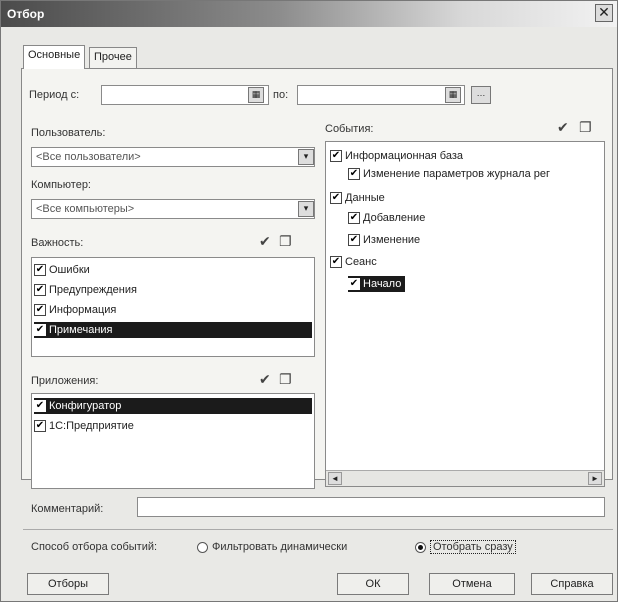 The width and height of the screenshot is (618, 602). Describe the element at coordinates (83, 310) in the screenshot. I see `list-item-label: Информация` at that location.